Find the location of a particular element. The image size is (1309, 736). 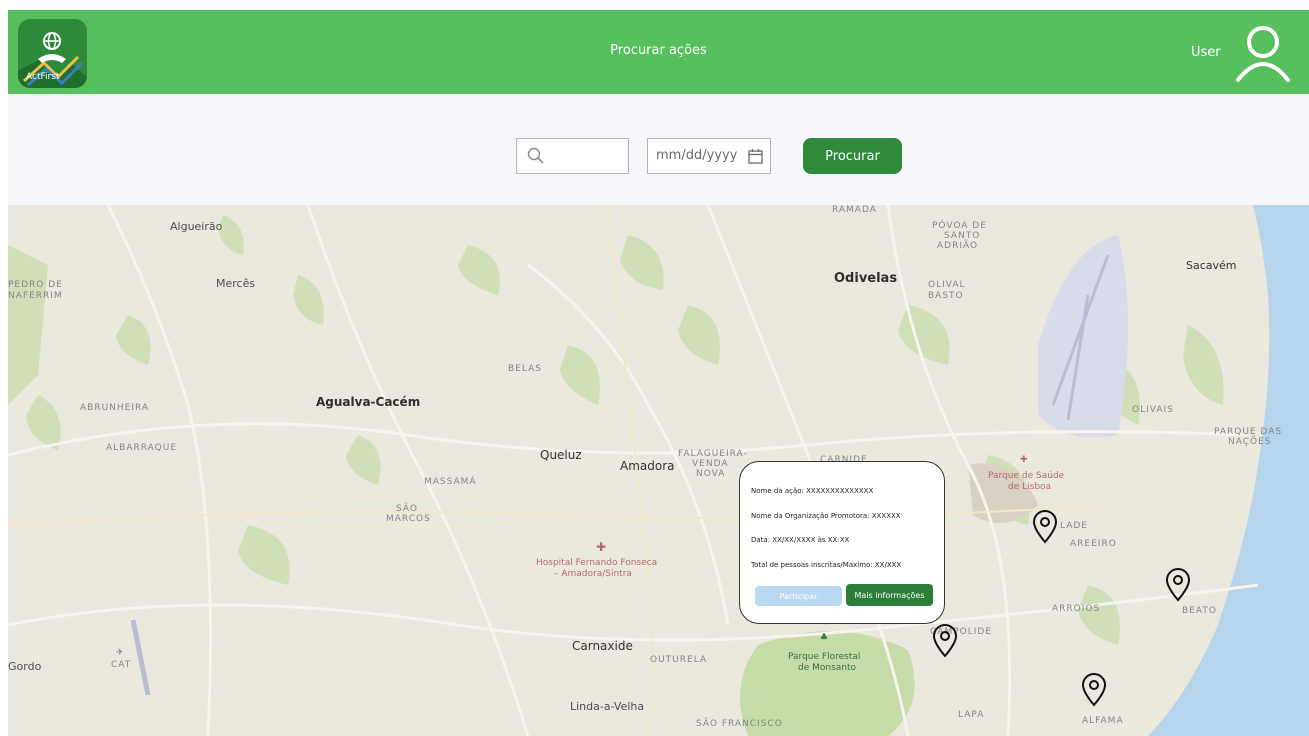

map-label-belas: BELAS is located at coordinates (525, 369).